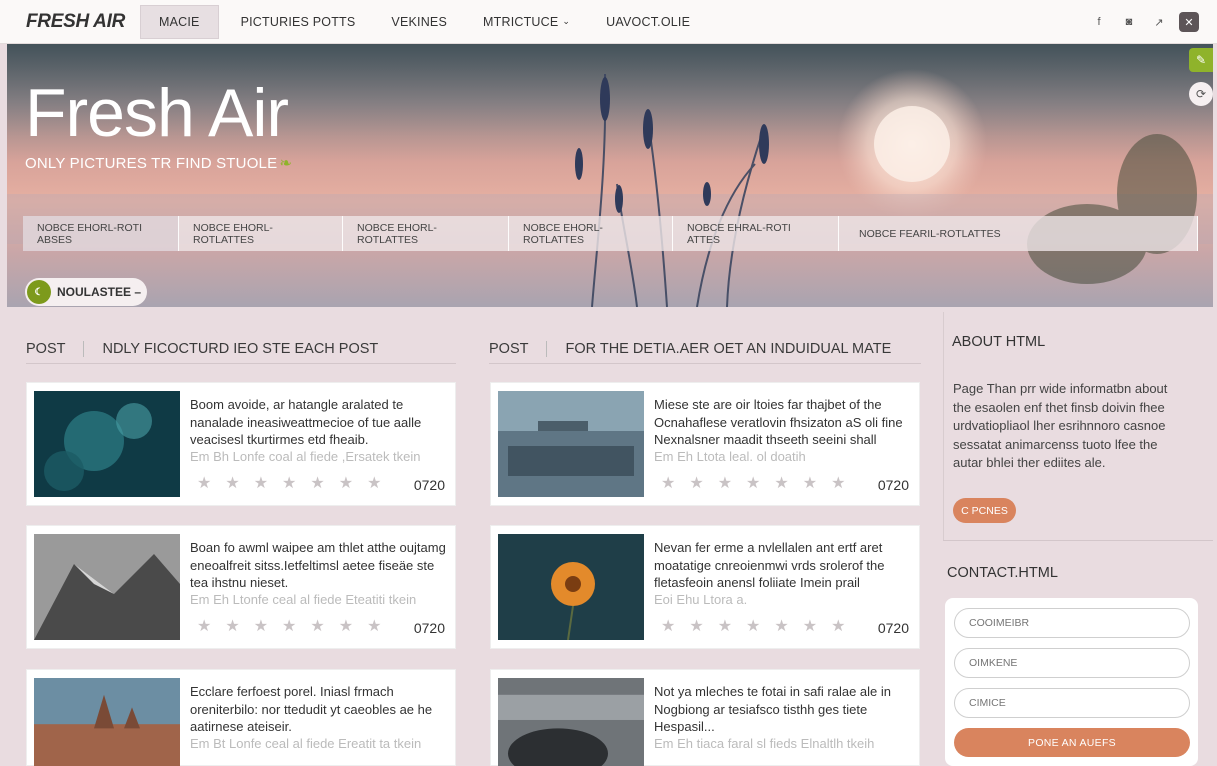 The width and height of the screenshot is (1217, 766). What do you see at coordinates (1099, 22) in the screenshot?
I see `facebook-icon: f` at bounding box center [1099, 22].